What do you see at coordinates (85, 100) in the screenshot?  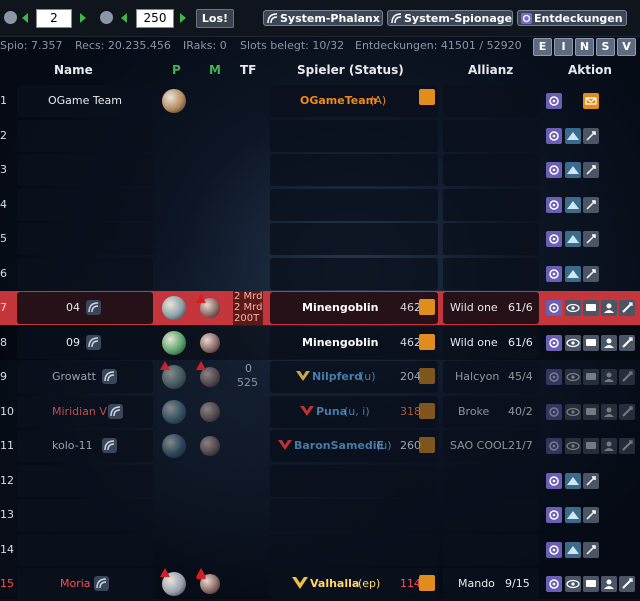 I see `planet-name: OGame Team` at bounding box center [85, 100].